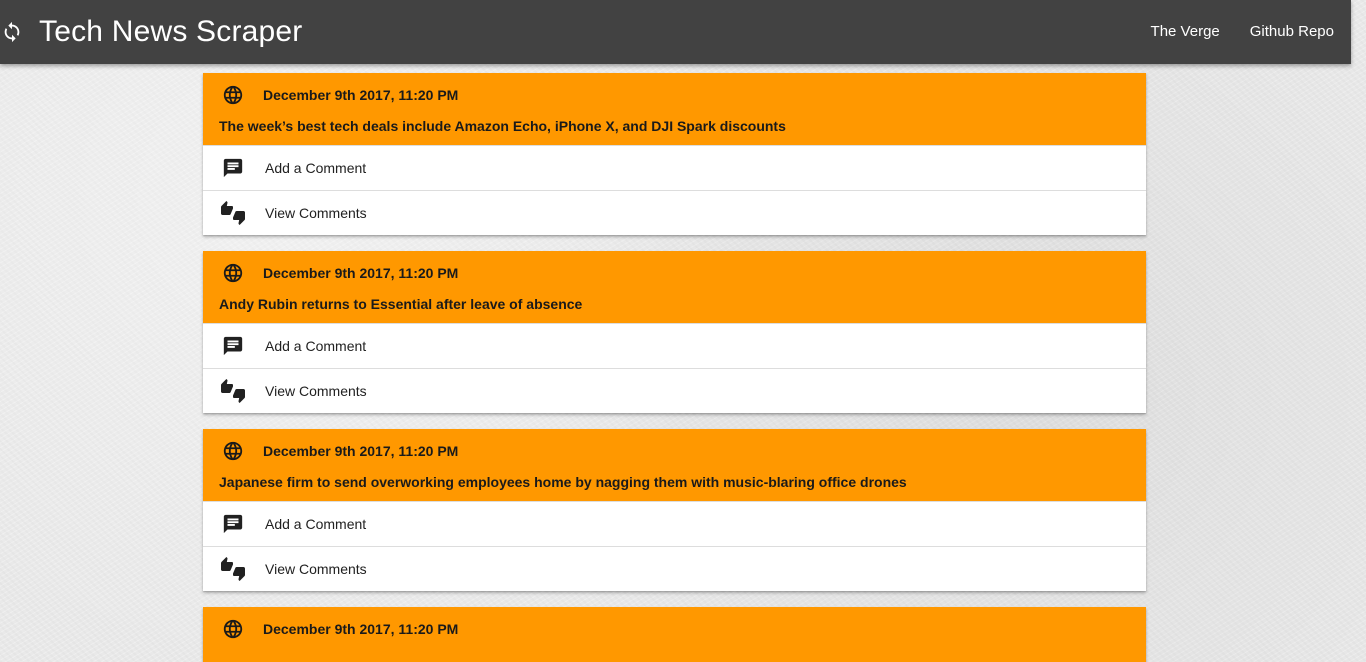 The width and height of the screenshot is (1366, 662). I want to click on nav-link-github-repo: Github Repo, so click(1293, 32).